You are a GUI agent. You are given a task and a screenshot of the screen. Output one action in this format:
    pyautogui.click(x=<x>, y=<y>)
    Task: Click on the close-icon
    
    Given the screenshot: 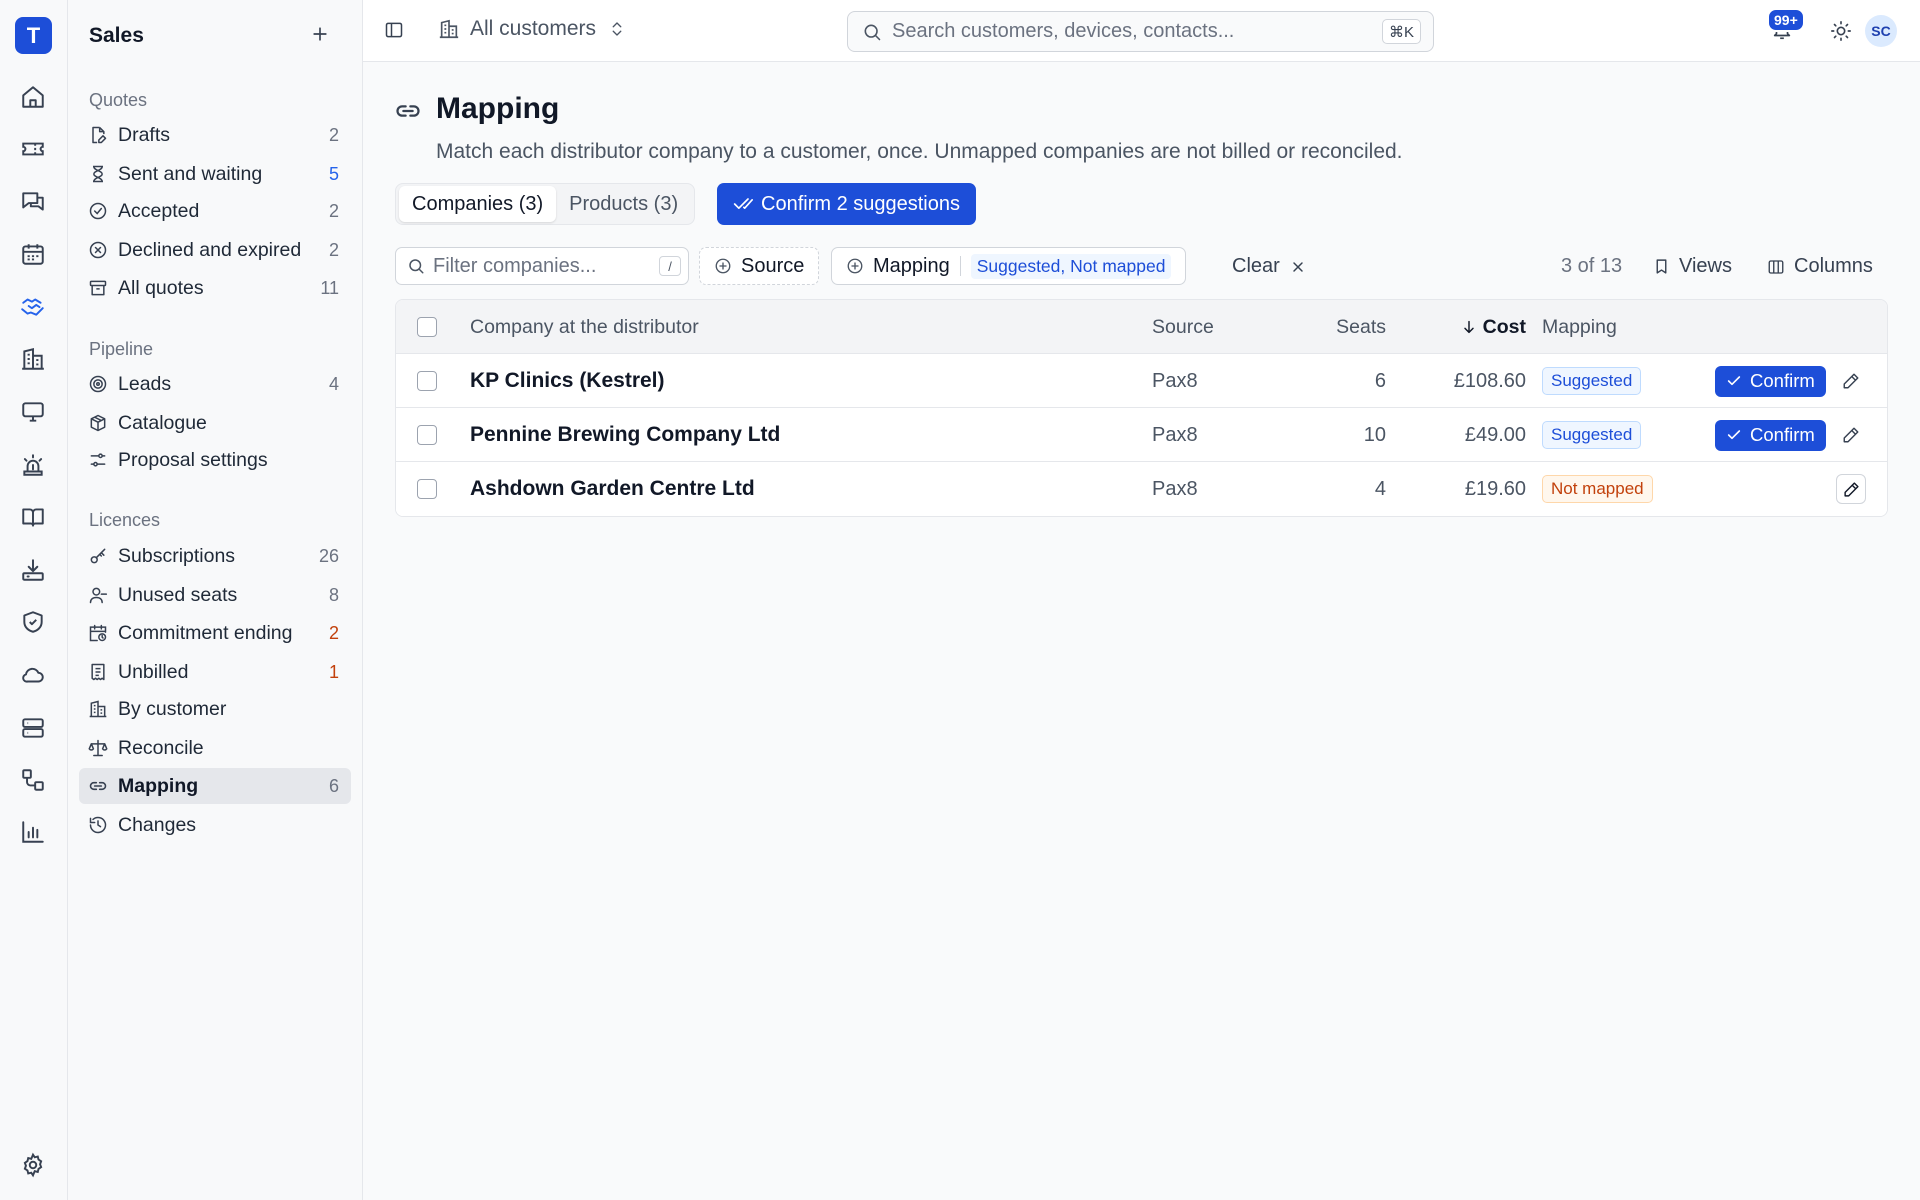 What is the action you would take?
    pyautogui.click(x=1293, y=267)
    